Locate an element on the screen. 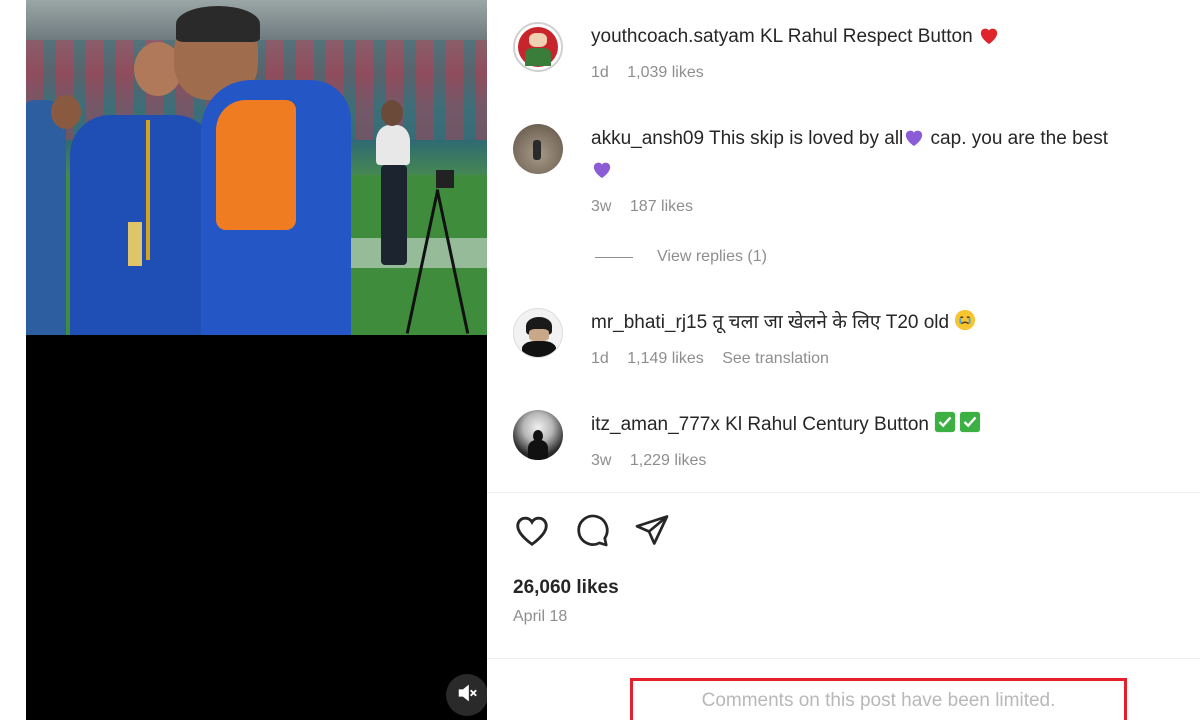 The image size is (1200, 720). post-actions is located at coordinates (592, 532).